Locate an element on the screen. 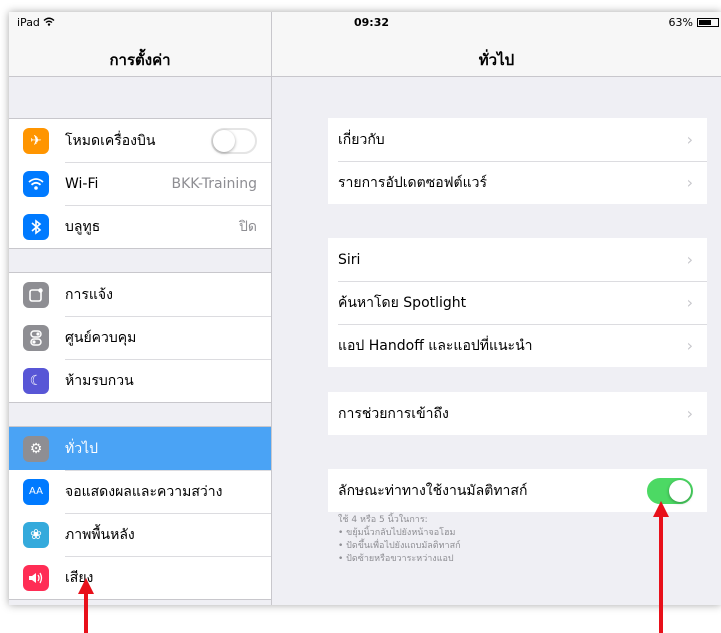 The height and width of the screenshot is (633, 721). footnote-line: • ปัดขึ้นเพื่อไปยังแถบมัลติทาสก์ is located at coordinates (399, 546).